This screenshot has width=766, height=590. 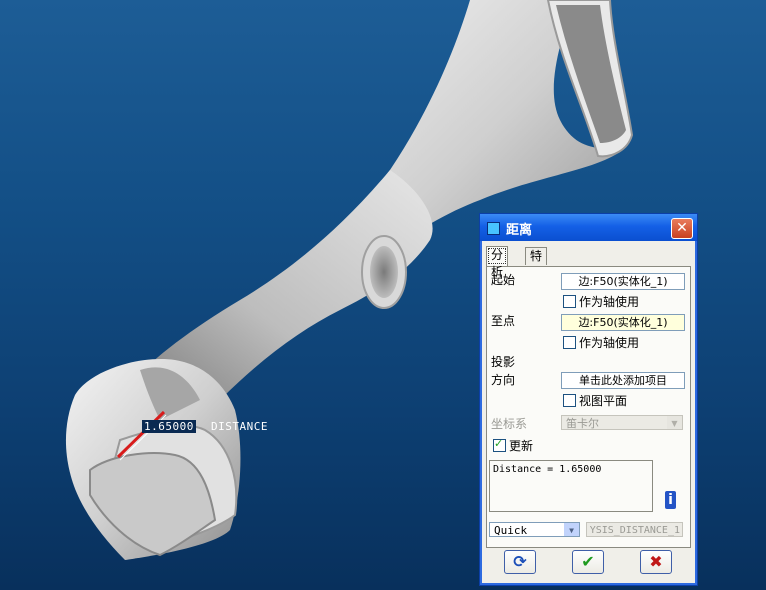 What do you see at coordinates (519, 230) in the screenshot?
I see `dialog-title: 距离` at bounding box center [519, 230].